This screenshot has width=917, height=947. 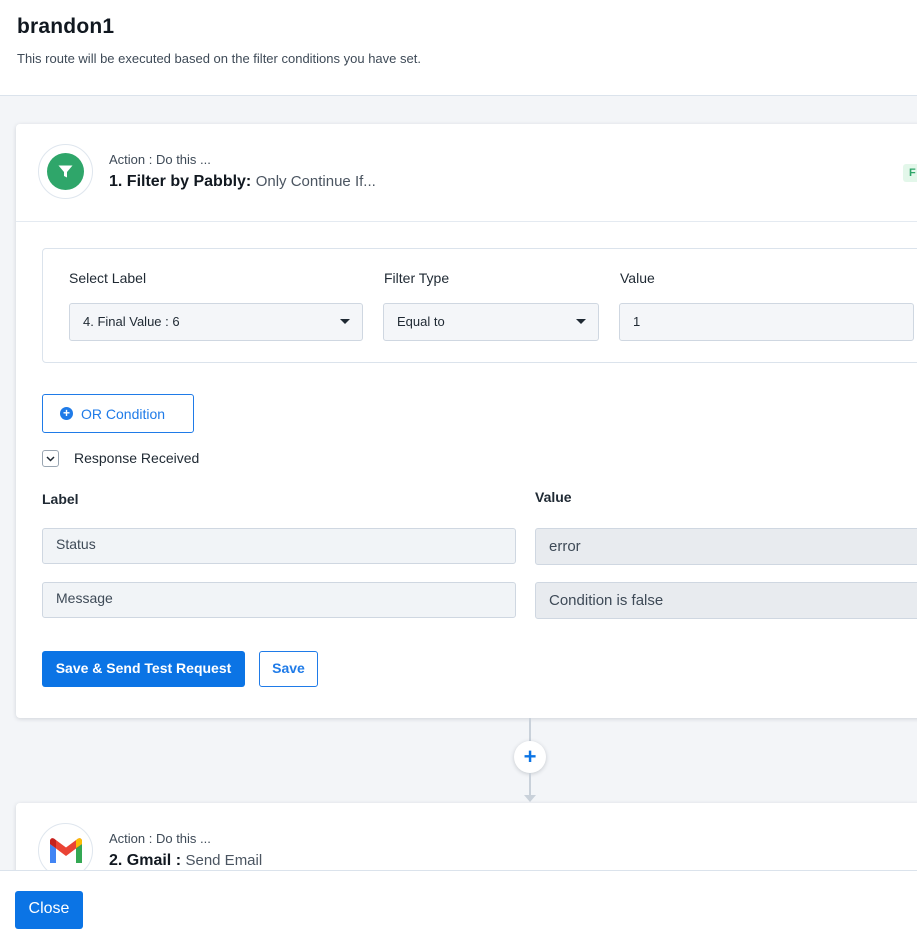 What do you see at coordinates (288, 669) in the screenshot?
I see `save-button: Save` at bounding box center [288, 669].